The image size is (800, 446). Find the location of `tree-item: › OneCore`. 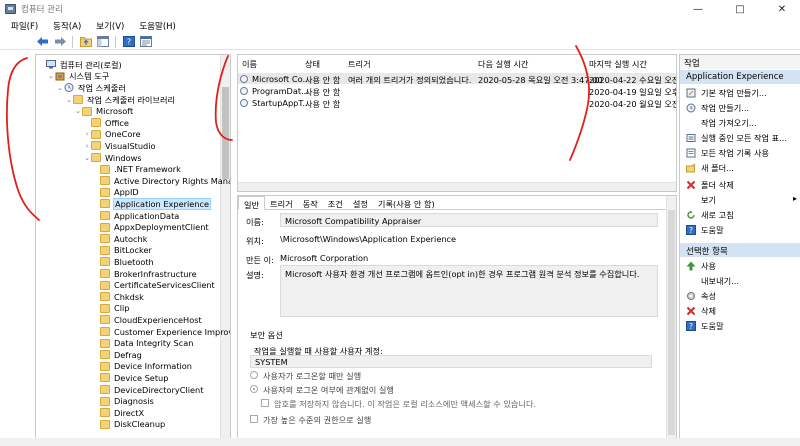

tree-item: › OneCore is located at coordinates (112, 135).